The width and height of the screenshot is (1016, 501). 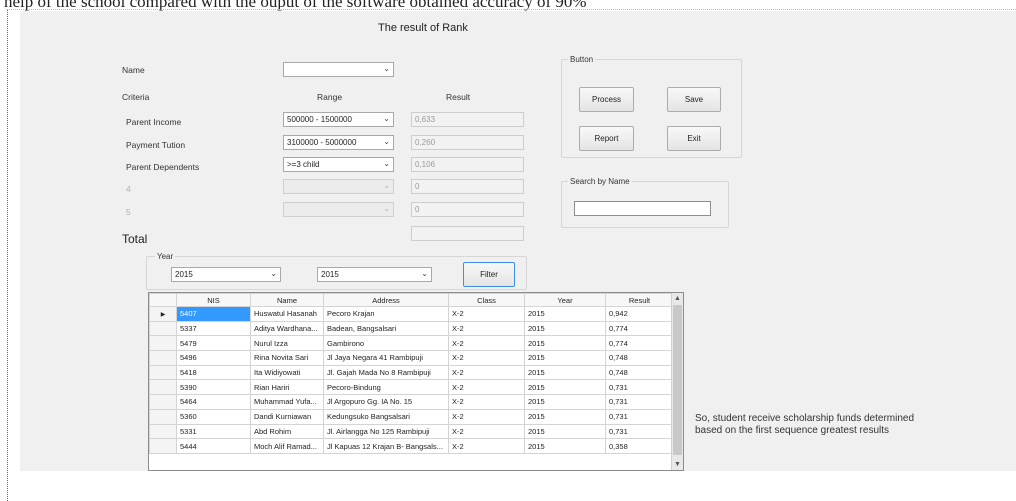 What do you see at coordinates (213, 402) in the screenshot?
I see `cell-nis: 5464` at bounding box center [213, 402].